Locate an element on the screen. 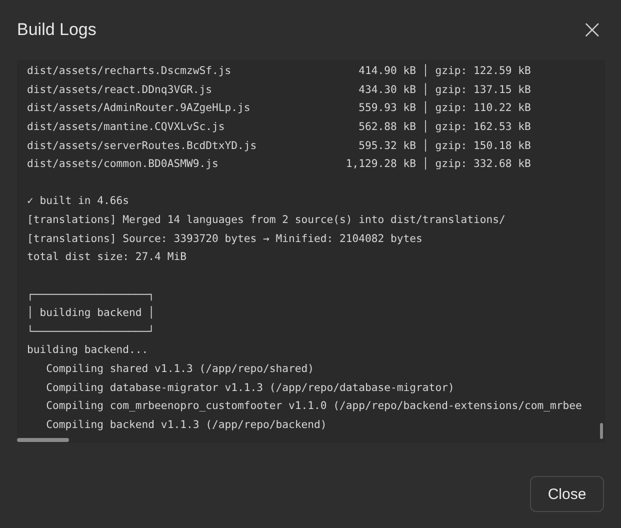  log-line: dist/assets/common.BD0ASMW9.js 1,129.28 kB │ gzip: 332.68 kB is located at coordinates (279, 164).